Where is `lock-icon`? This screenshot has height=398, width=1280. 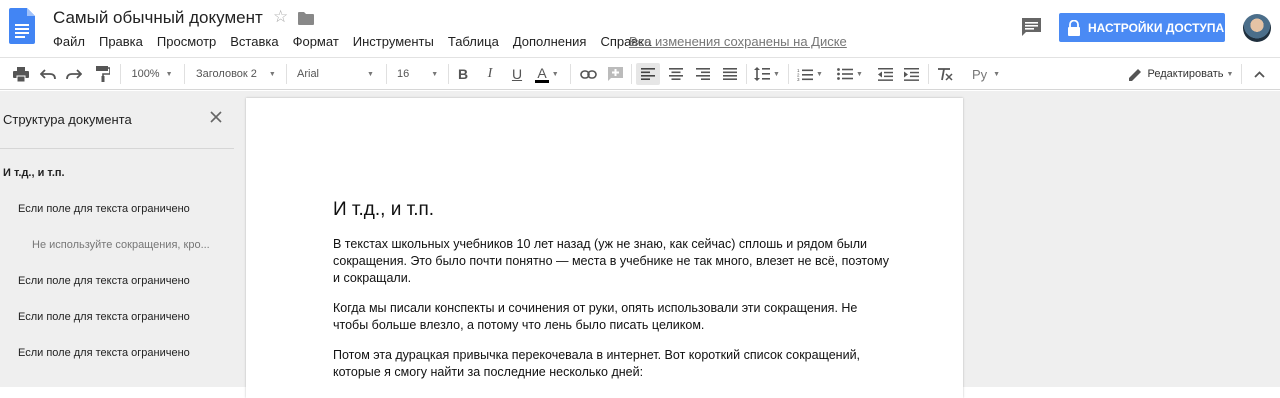 lock-icon is located at coordinates (1074, 27).